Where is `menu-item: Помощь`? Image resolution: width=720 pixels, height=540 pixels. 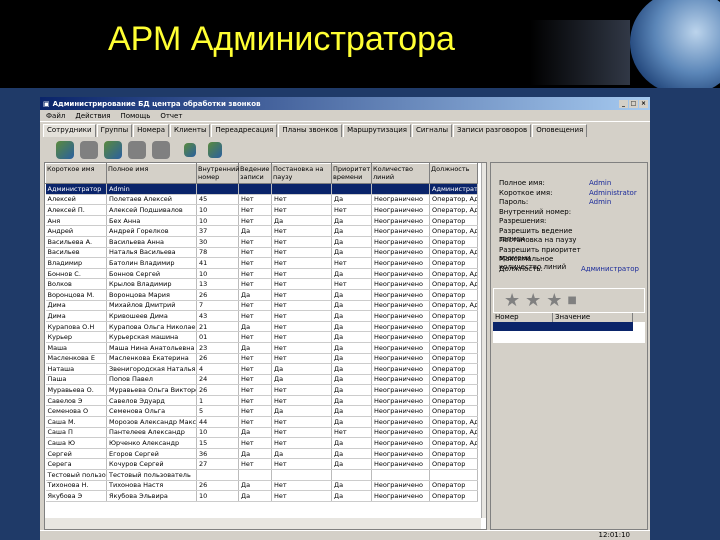 menu-item: Помощь is located at coordinates (135, 116).